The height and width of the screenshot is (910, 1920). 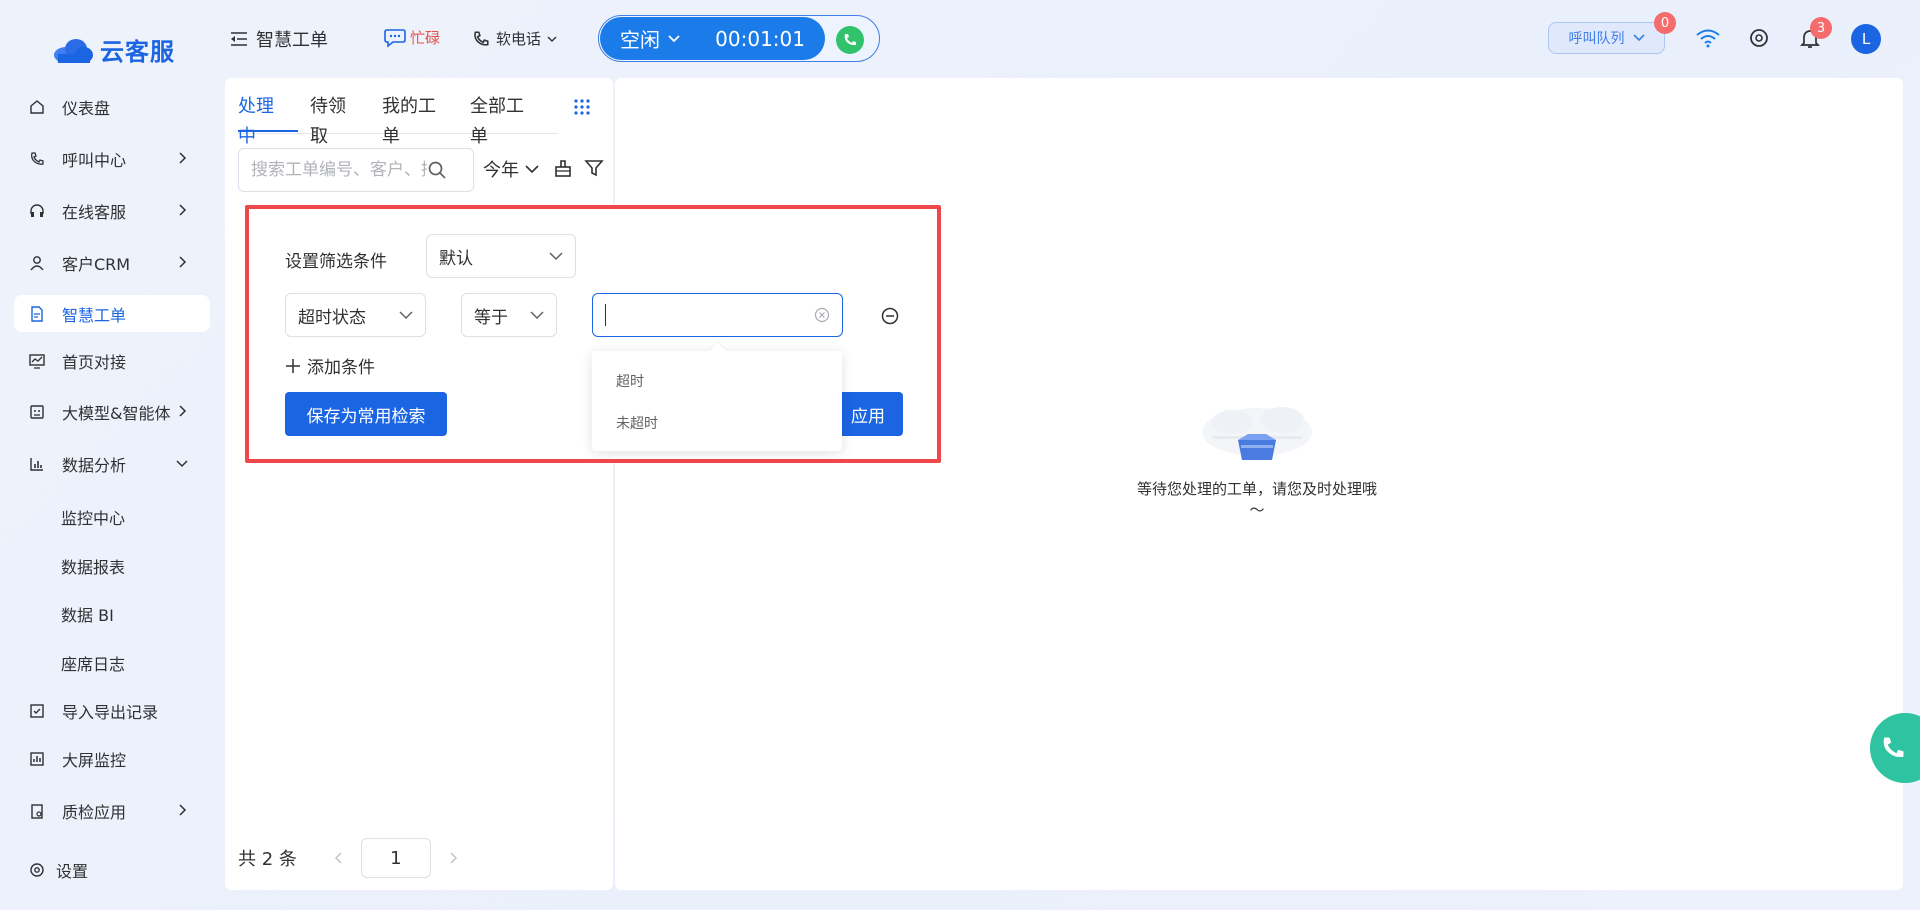 I want to click on clear-circle-icon, so click(x=822, y=315).